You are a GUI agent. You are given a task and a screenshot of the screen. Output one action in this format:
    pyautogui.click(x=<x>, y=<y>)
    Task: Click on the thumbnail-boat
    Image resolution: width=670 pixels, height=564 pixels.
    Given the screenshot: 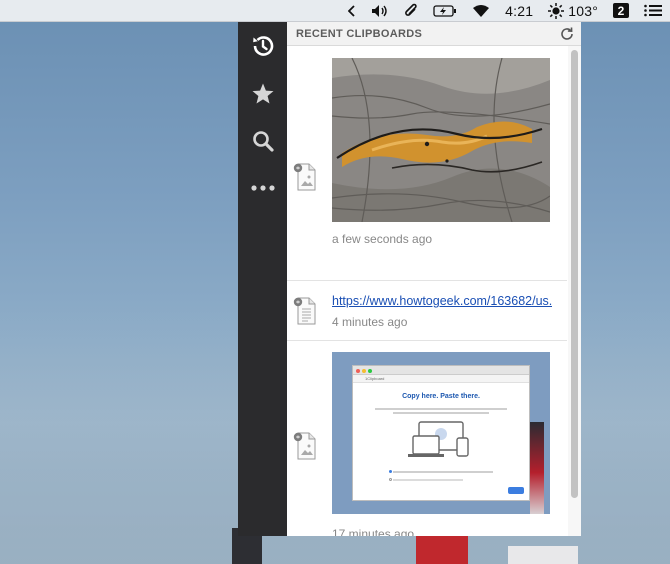 What is the action you would take?
    pyautogui.click(x=537, y=468)
    